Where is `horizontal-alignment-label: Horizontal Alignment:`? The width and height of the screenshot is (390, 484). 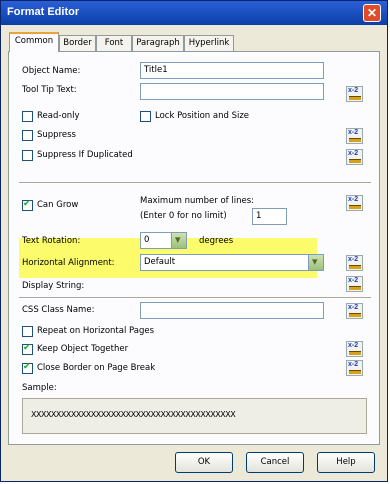
horizontal-alignment-label: Horizontal Alignment: is located at coordinates (68, 263).